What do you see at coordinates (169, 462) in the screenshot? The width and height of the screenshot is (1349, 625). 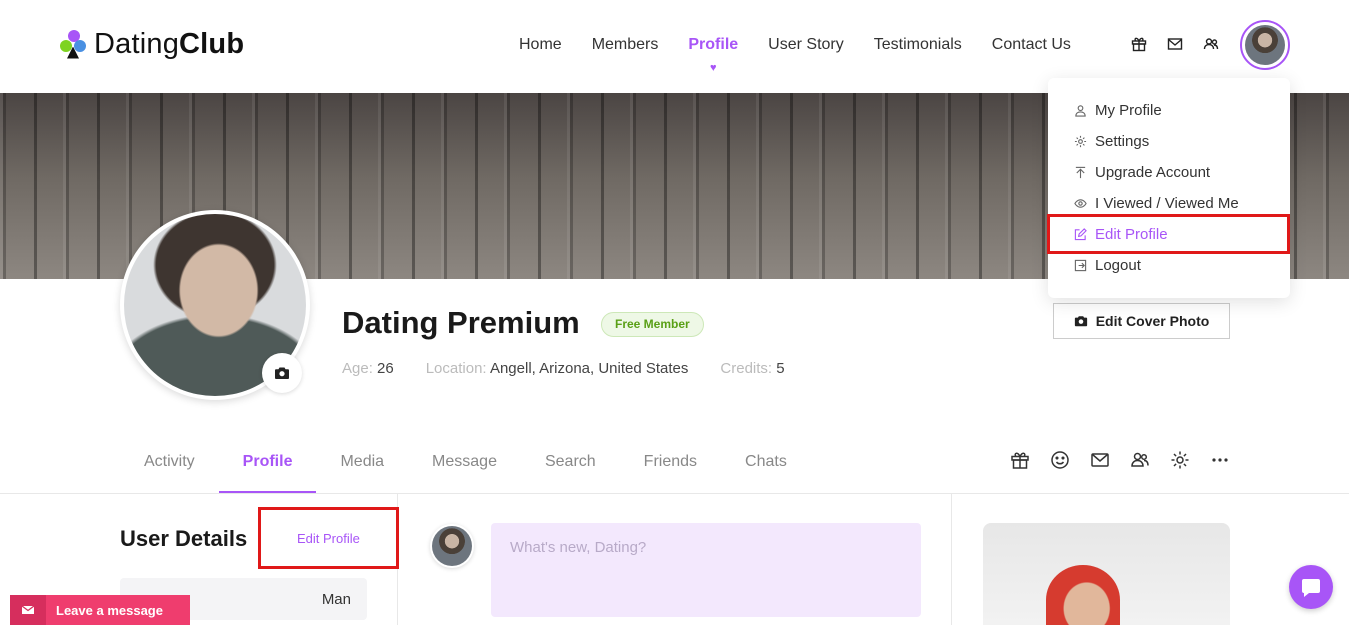 I see `tab-activity: Activity` at bounding box center [169, 462].